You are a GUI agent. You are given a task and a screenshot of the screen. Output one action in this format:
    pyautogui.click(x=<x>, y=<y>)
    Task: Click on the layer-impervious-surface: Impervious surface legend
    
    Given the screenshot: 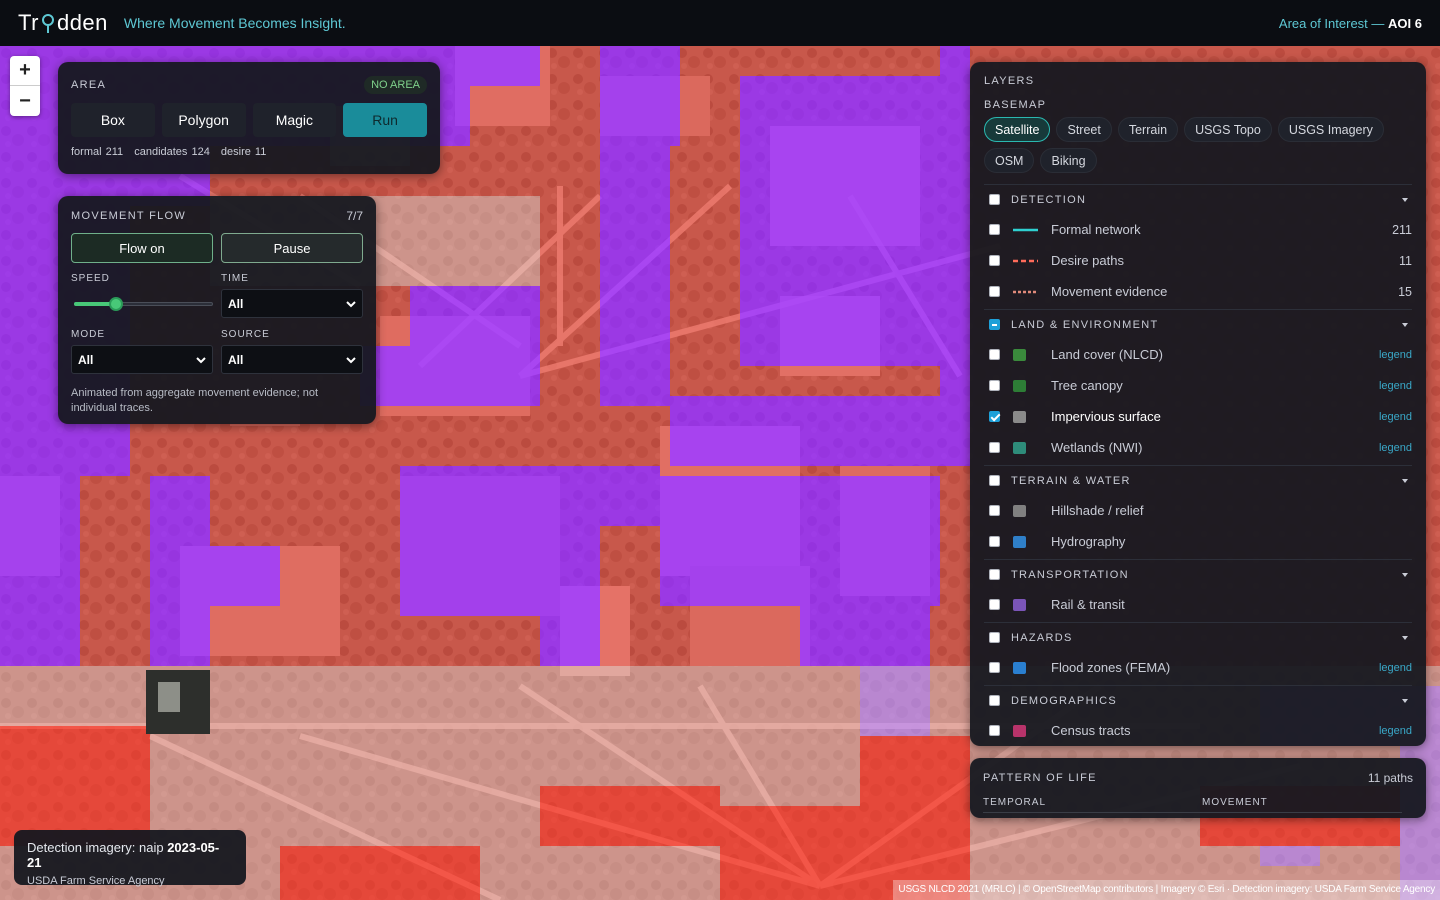 What is the action you would take?
    pyautogui.click(x=1198, y=416)
    